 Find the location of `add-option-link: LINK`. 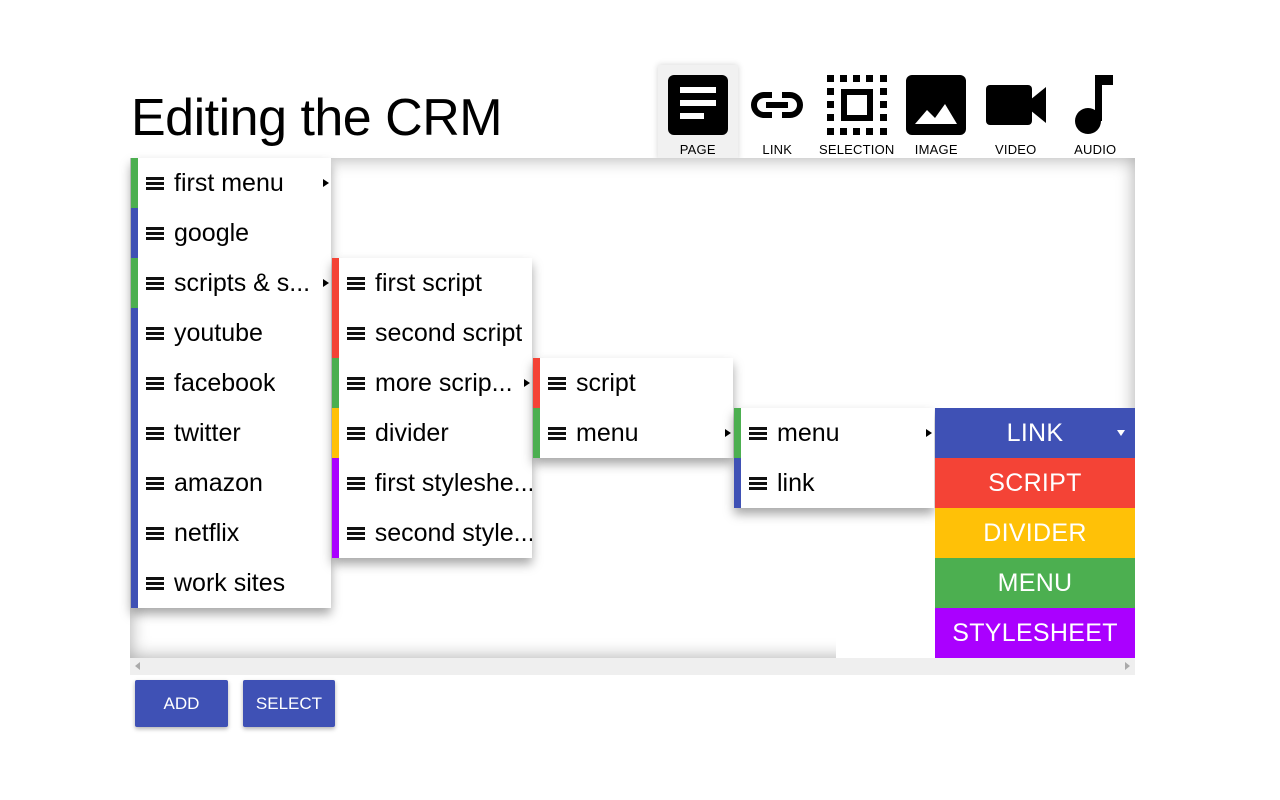

add-option-link: LINK is located at coordinates (1035, 433).